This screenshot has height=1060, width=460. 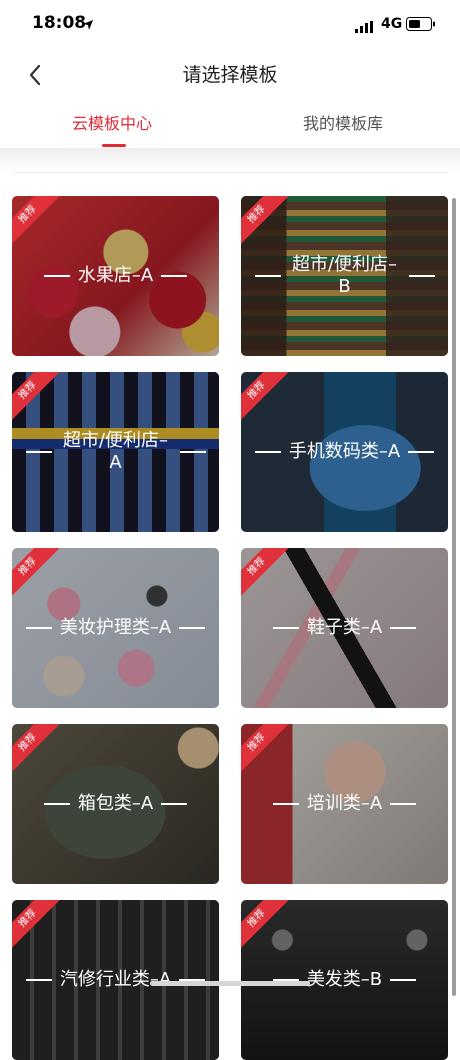 I want to click on card-label-row: 超市/便利店–B, so click(x=344, y=276).